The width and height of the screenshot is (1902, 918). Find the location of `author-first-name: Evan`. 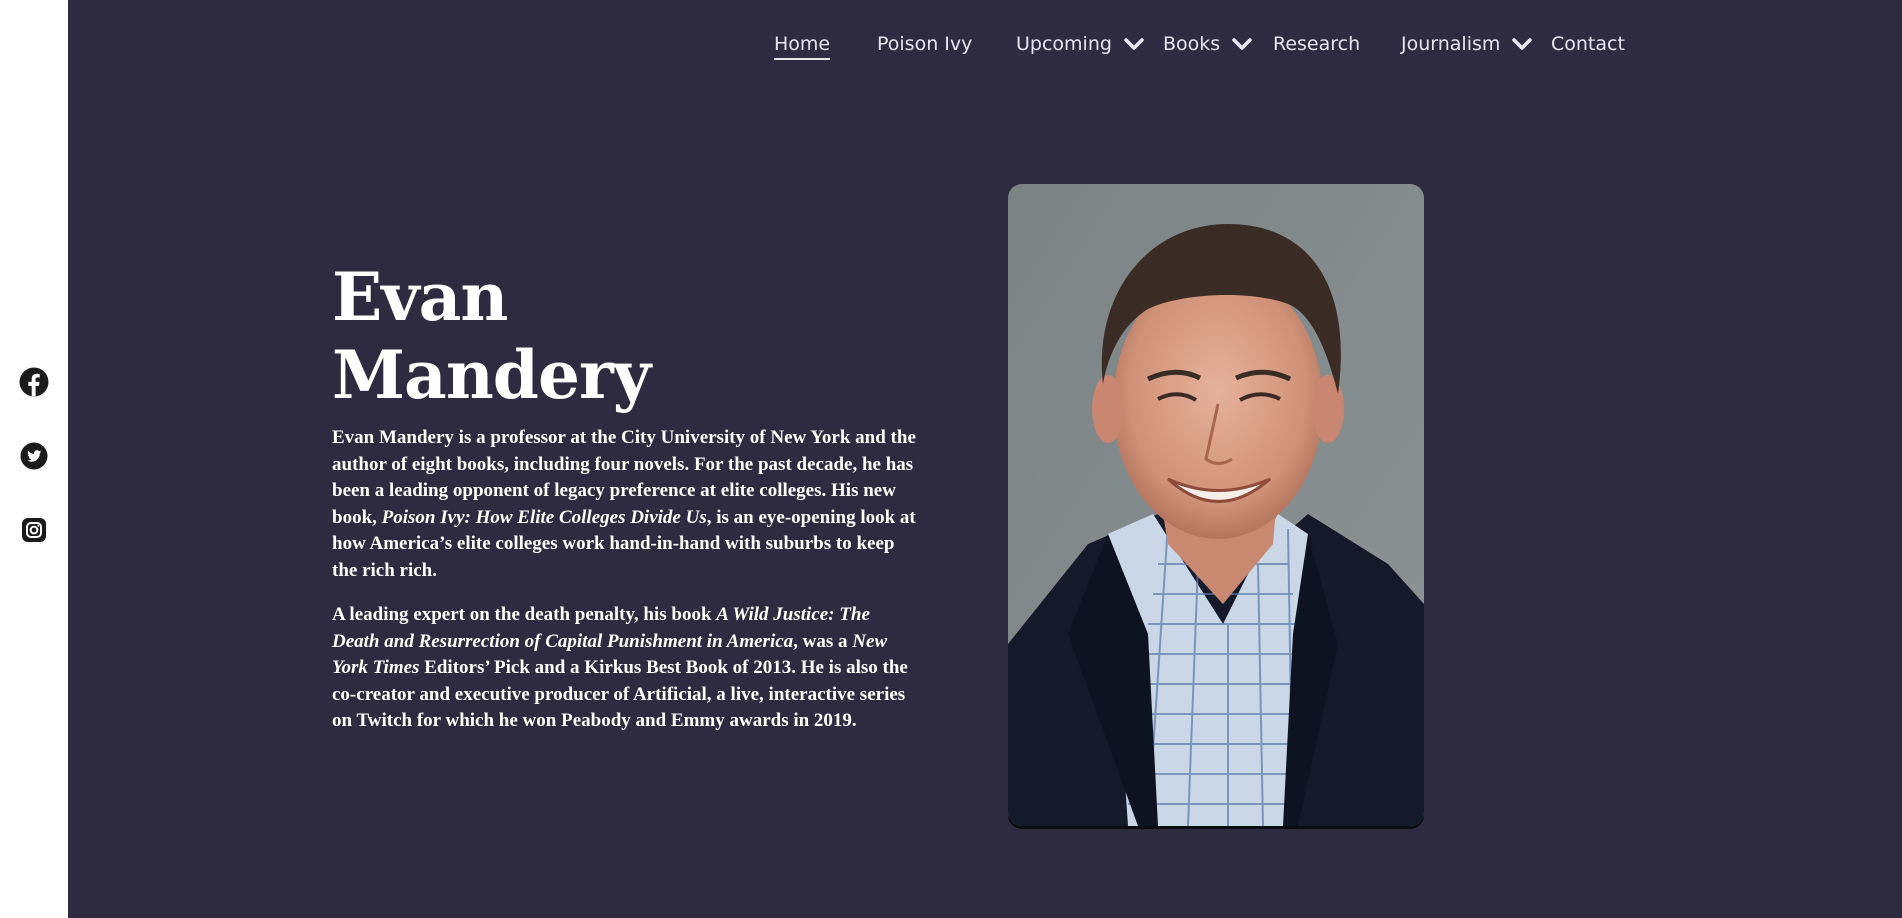

author-first-name: Evan is located at coordinates (420, 297).